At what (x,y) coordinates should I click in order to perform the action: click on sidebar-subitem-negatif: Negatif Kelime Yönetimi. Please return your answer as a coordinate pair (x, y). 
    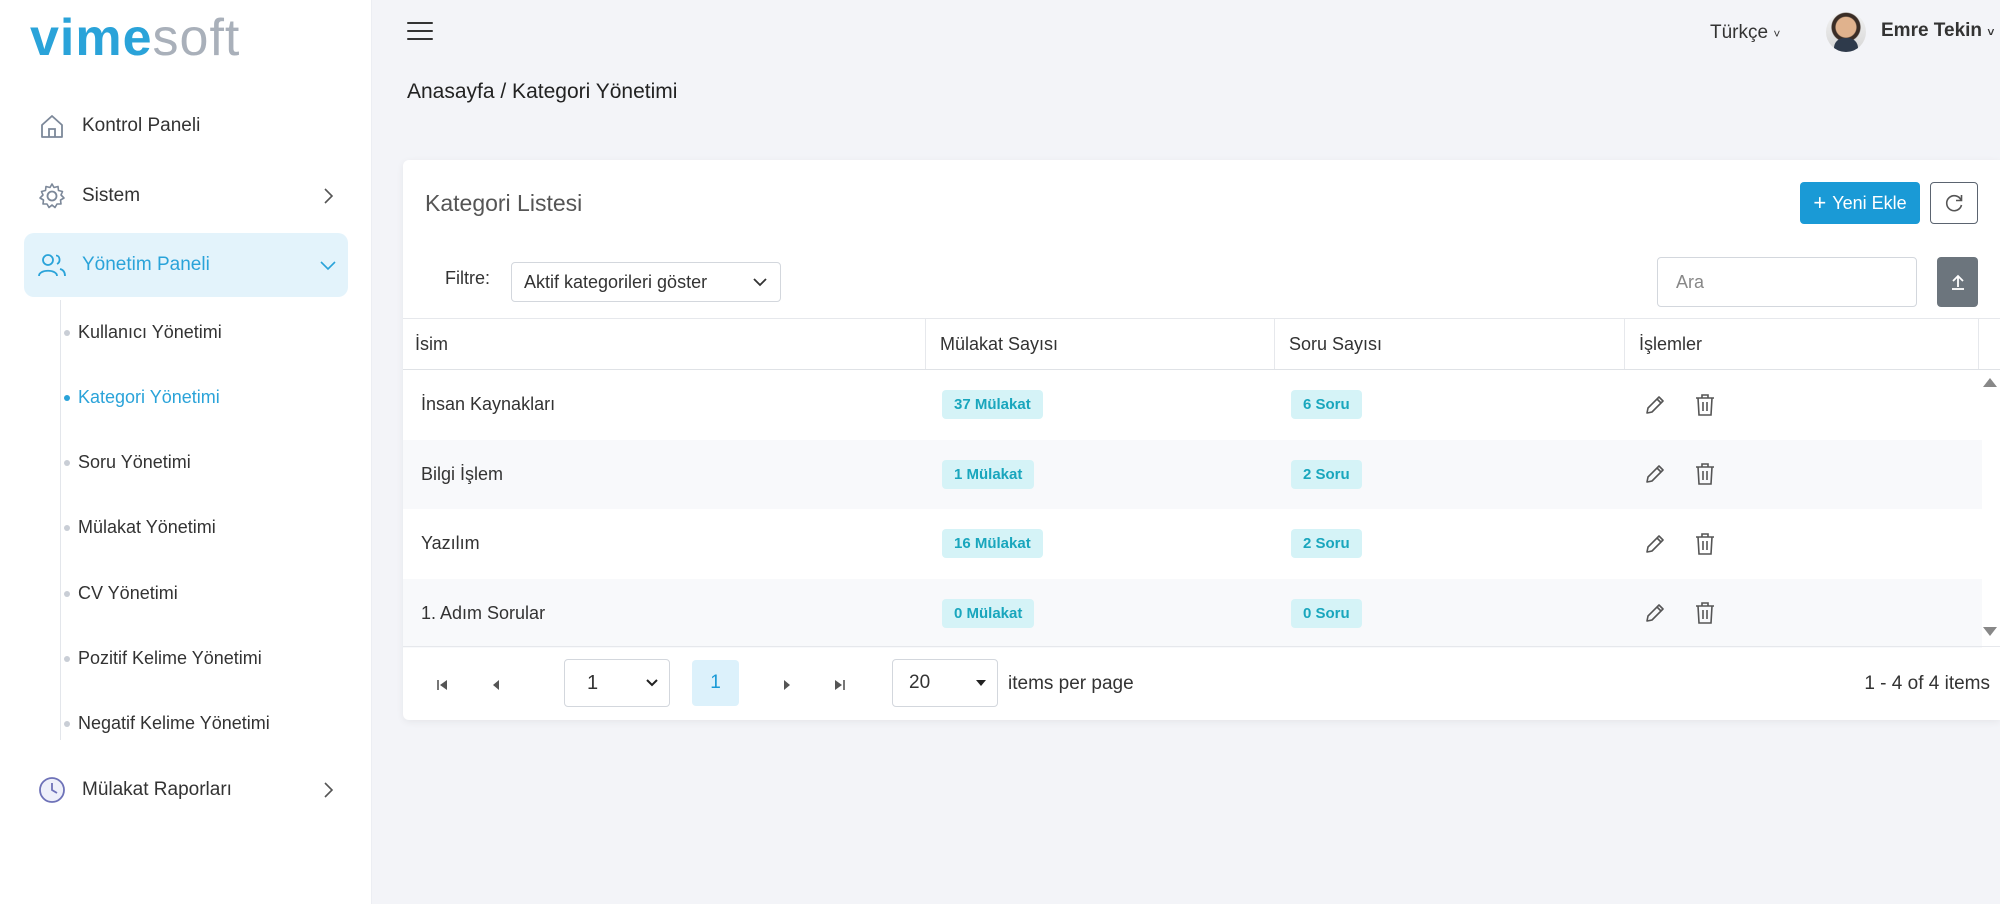
    Looking at the image, I should click on (174, 723).